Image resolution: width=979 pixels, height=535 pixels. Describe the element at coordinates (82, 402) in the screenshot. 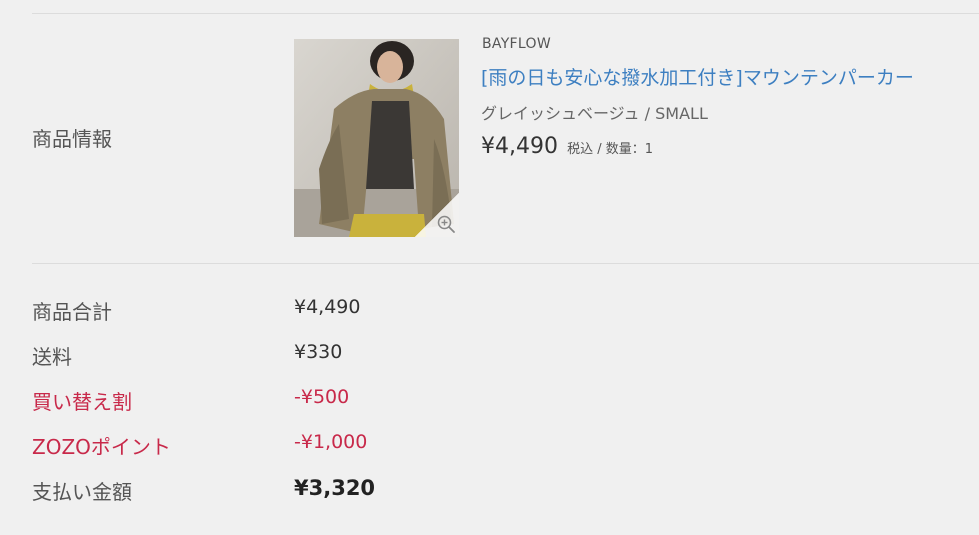

I see `tradein-discount-label: 買い替え割` at that location.